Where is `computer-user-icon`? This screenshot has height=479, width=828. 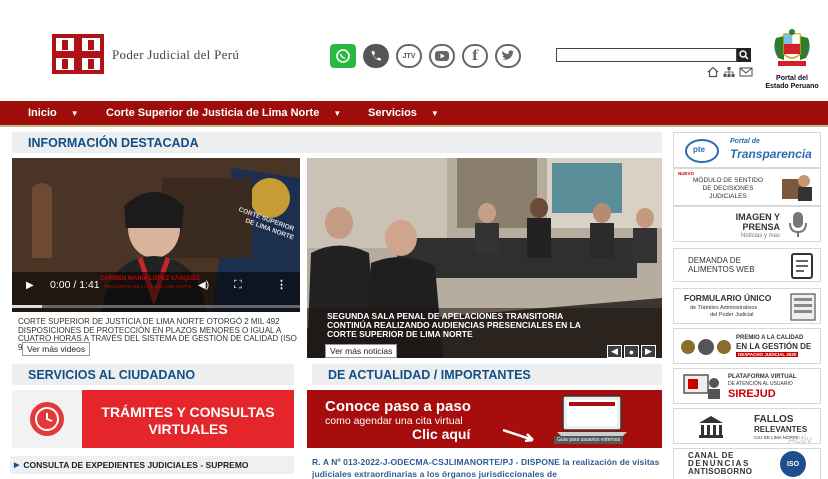
computer-user-icon is located at coordinates (701, 386).